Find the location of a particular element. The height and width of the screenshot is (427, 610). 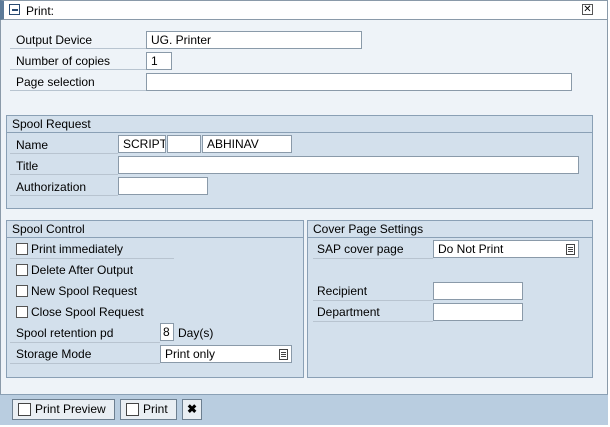

page-selection-label: Page selection is located at coordinates (55, 82).